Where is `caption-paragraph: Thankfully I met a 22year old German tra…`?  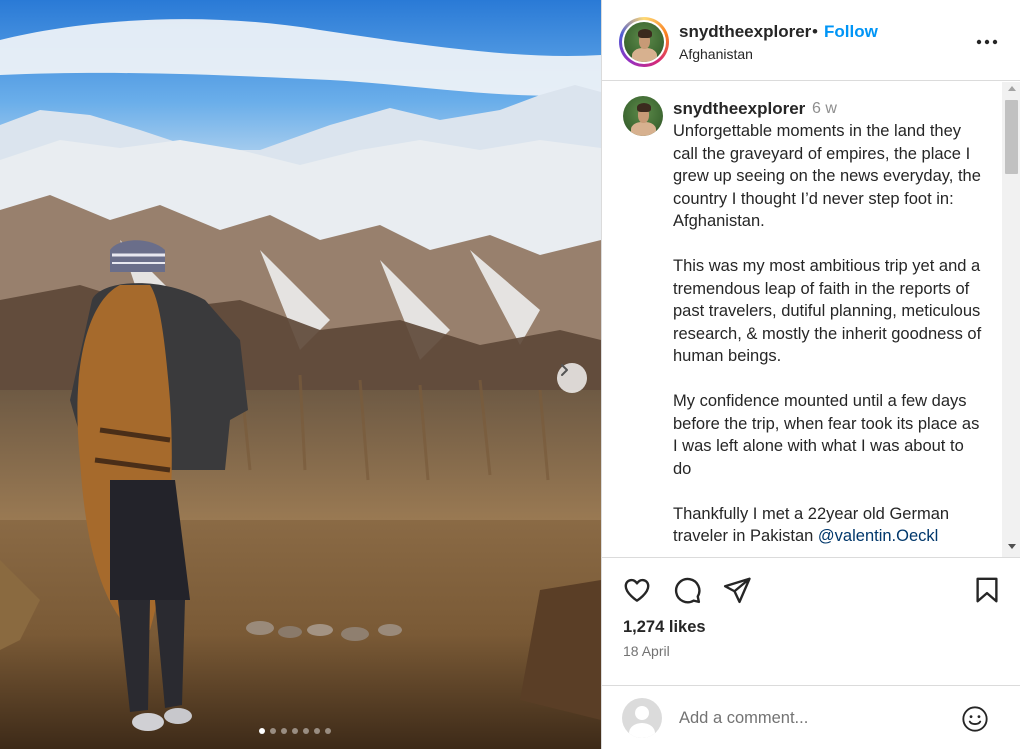 caption-paragraph: Thankfully I met a 22year old German tra… is located at coordinates (828, 525).